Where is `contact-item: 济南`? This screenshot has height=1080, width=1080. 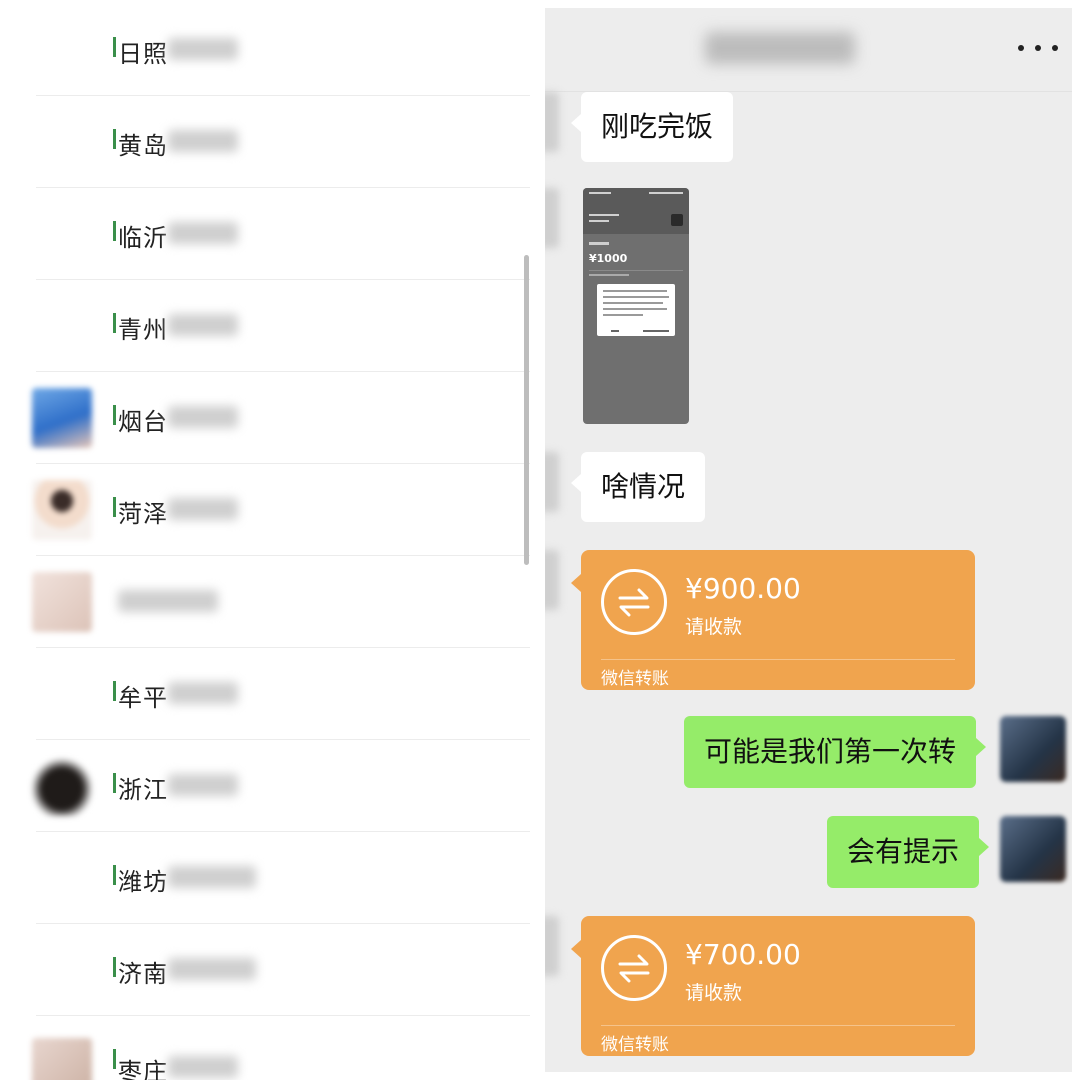 contact-item: 济南 is located at coordinates (265, 970).